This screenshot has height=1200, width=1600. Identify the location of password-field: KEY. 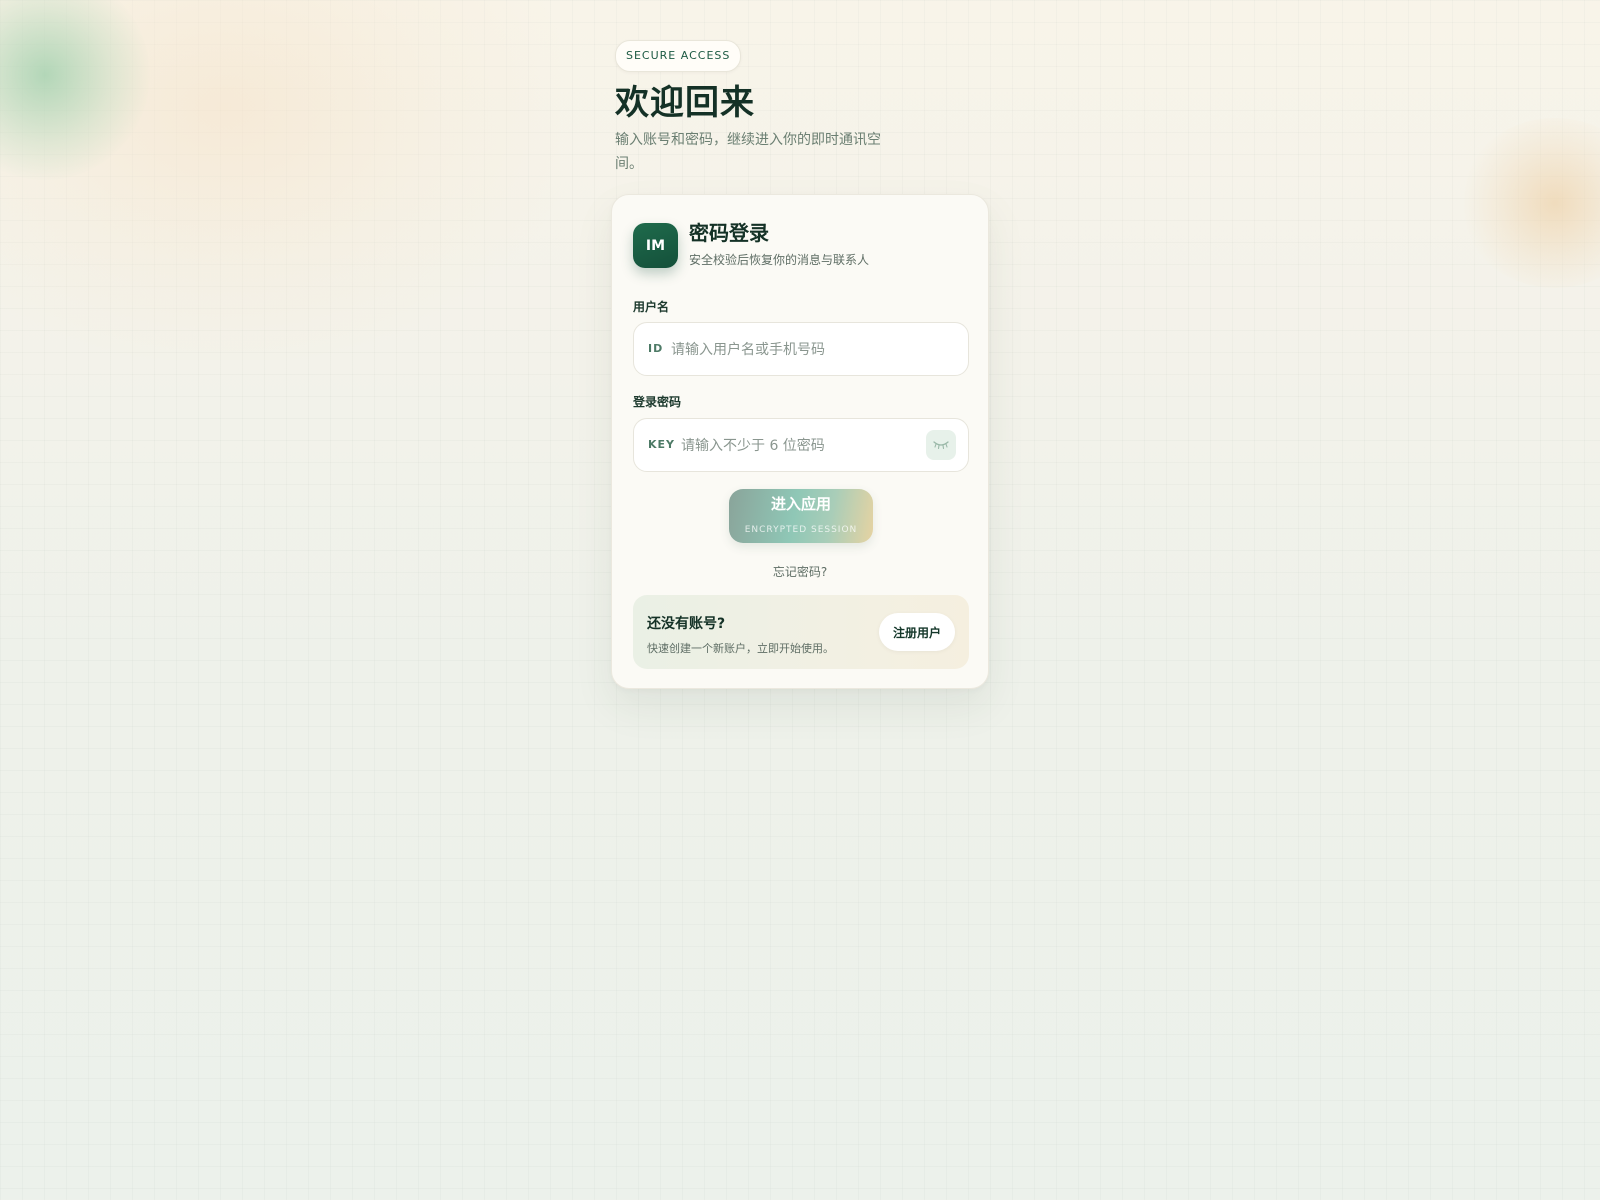
(801, 445).